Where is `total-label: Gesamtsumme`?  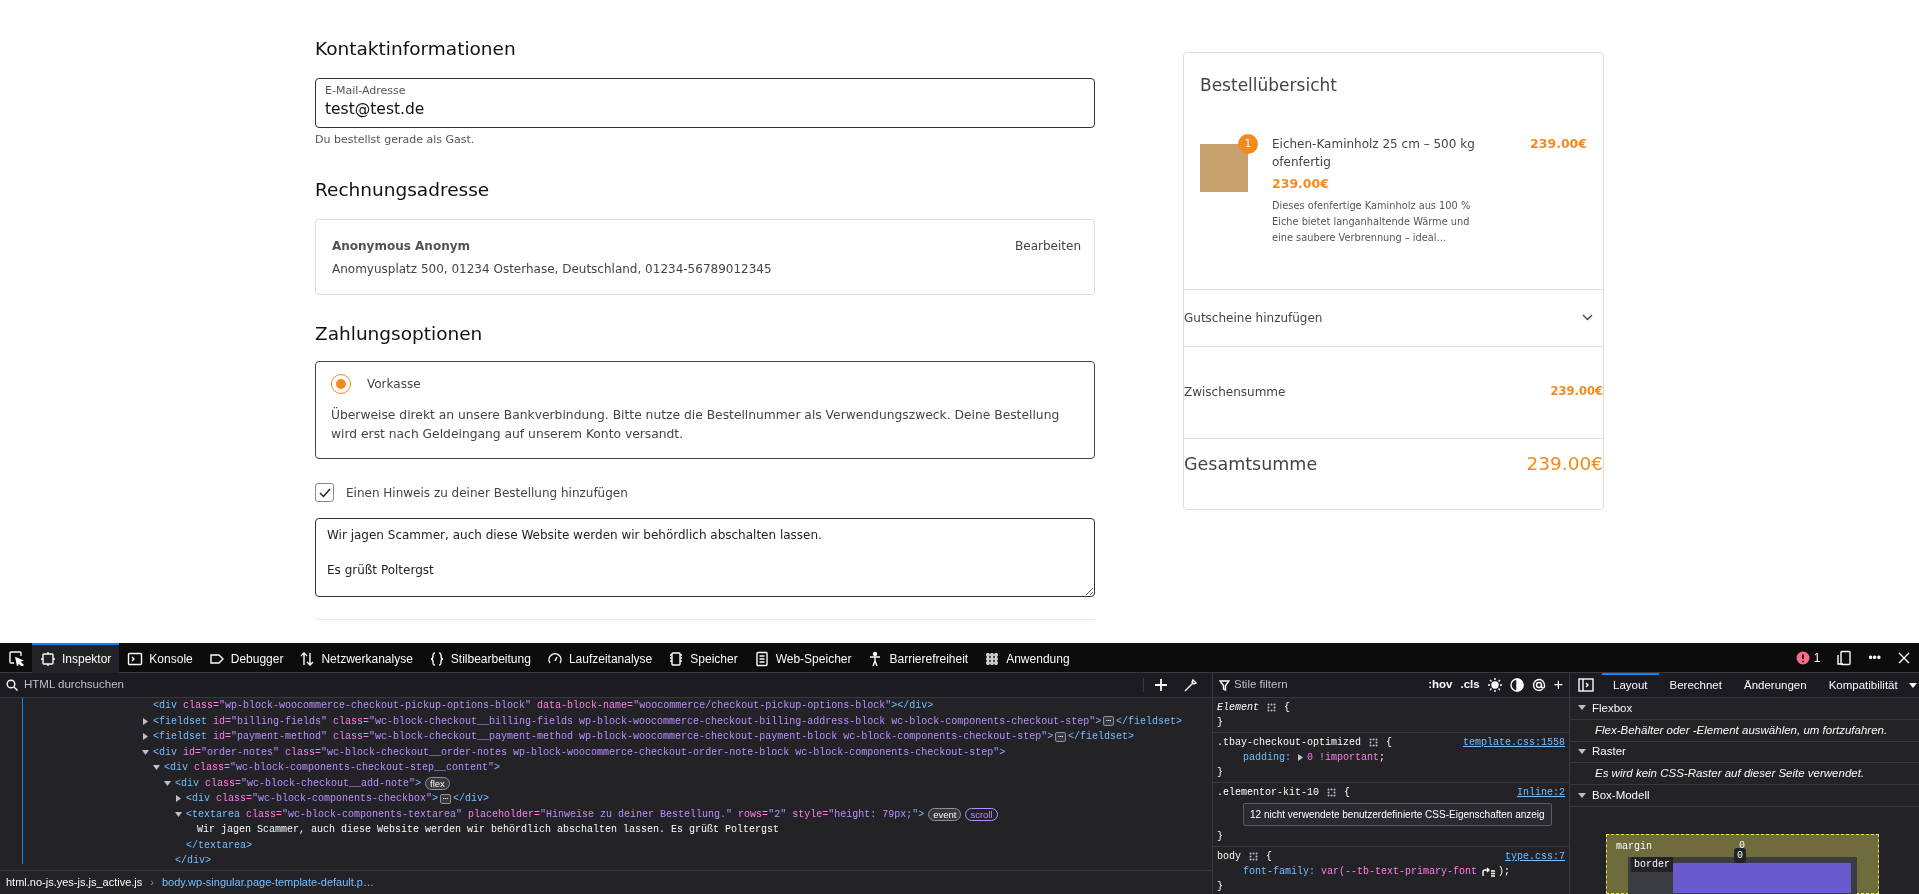 total-label: Gesamtsumme is located at coordinates (1251, 464).